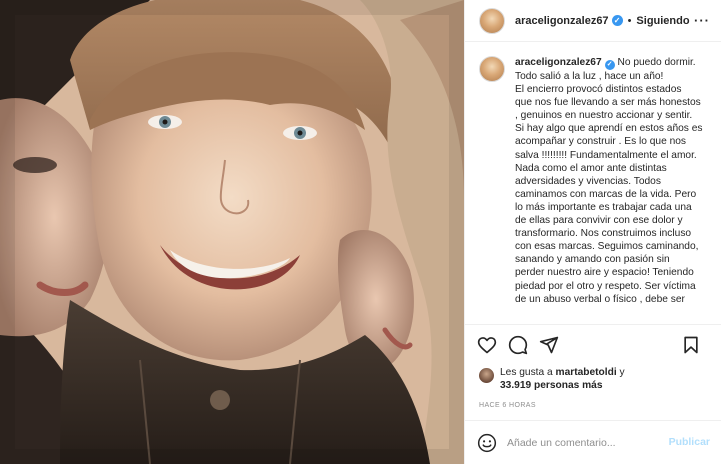  What do you see at coordinates (603, 207) in the screenshot?
I see `caption-line: lo más importante es trabajar cada una` at bounding box center [603, 207].